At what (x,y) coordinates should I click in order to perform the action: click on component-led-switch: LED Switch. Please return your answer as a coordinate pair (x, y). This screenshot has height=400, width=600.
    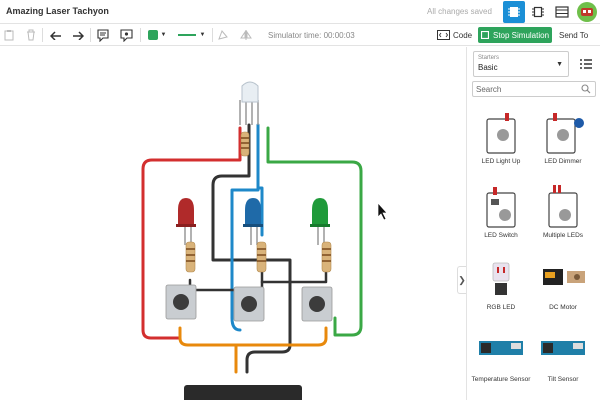
    Looking at the image, I should click on (501, 211).